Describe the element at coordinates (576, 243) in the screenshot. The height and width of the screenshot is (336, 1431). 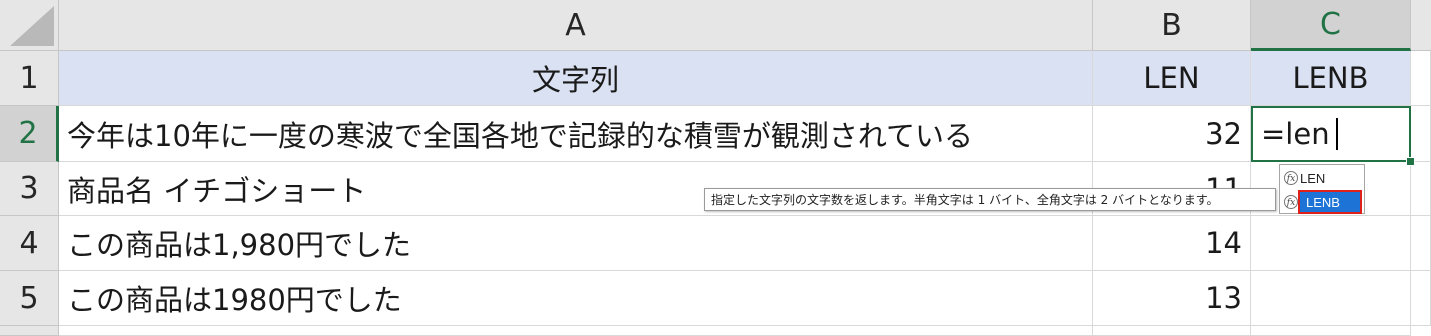
I see `cell-a4: この商品は1,980円でした` at that location.